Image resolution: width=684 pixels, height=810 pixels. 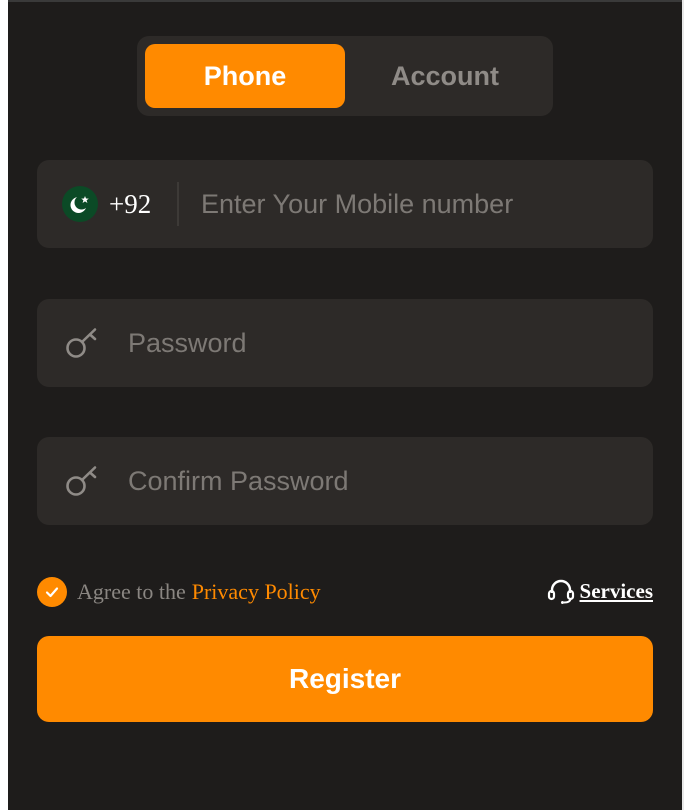 I want to click on tab-phone: Phone, so click(x=245, y=76).